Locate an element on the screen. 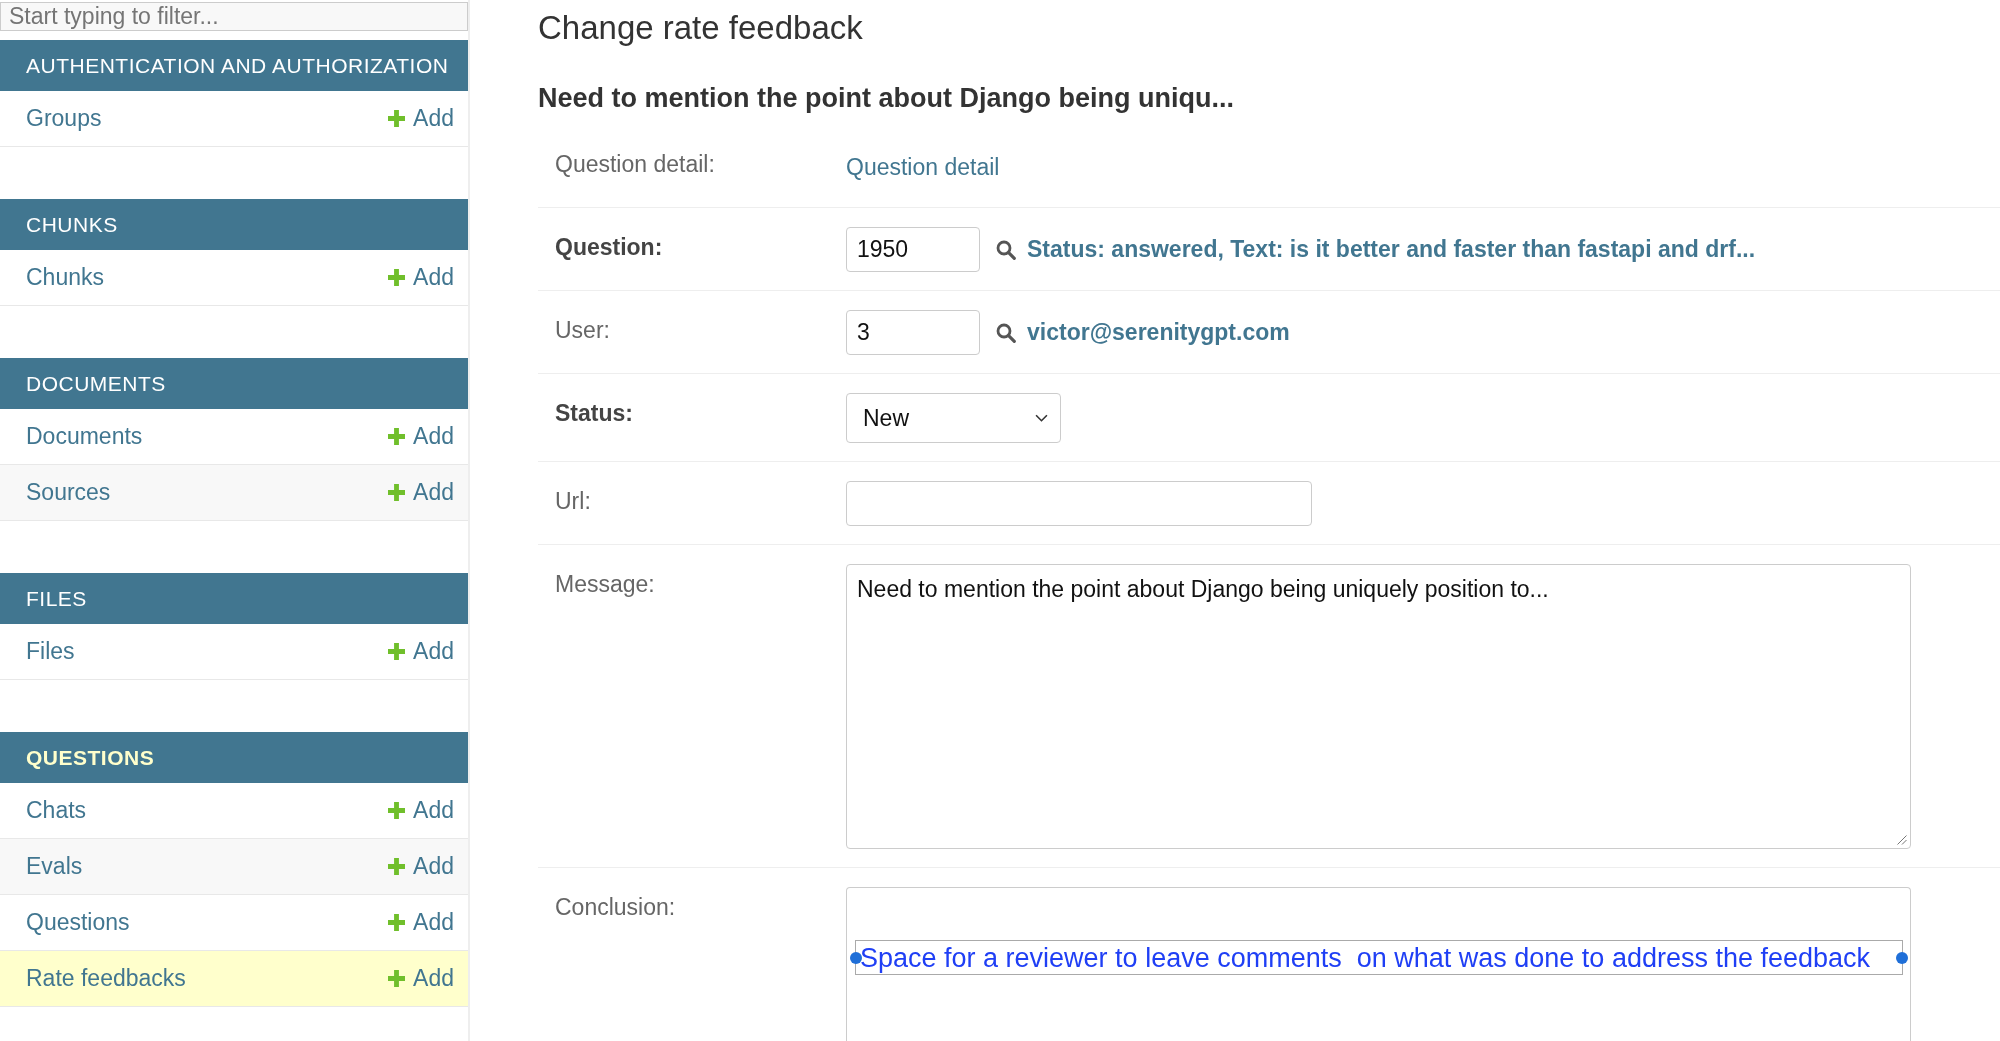 This screenshot has width=2000, height=1041. chevron-down-icon is located at coordinates (1041, 418).